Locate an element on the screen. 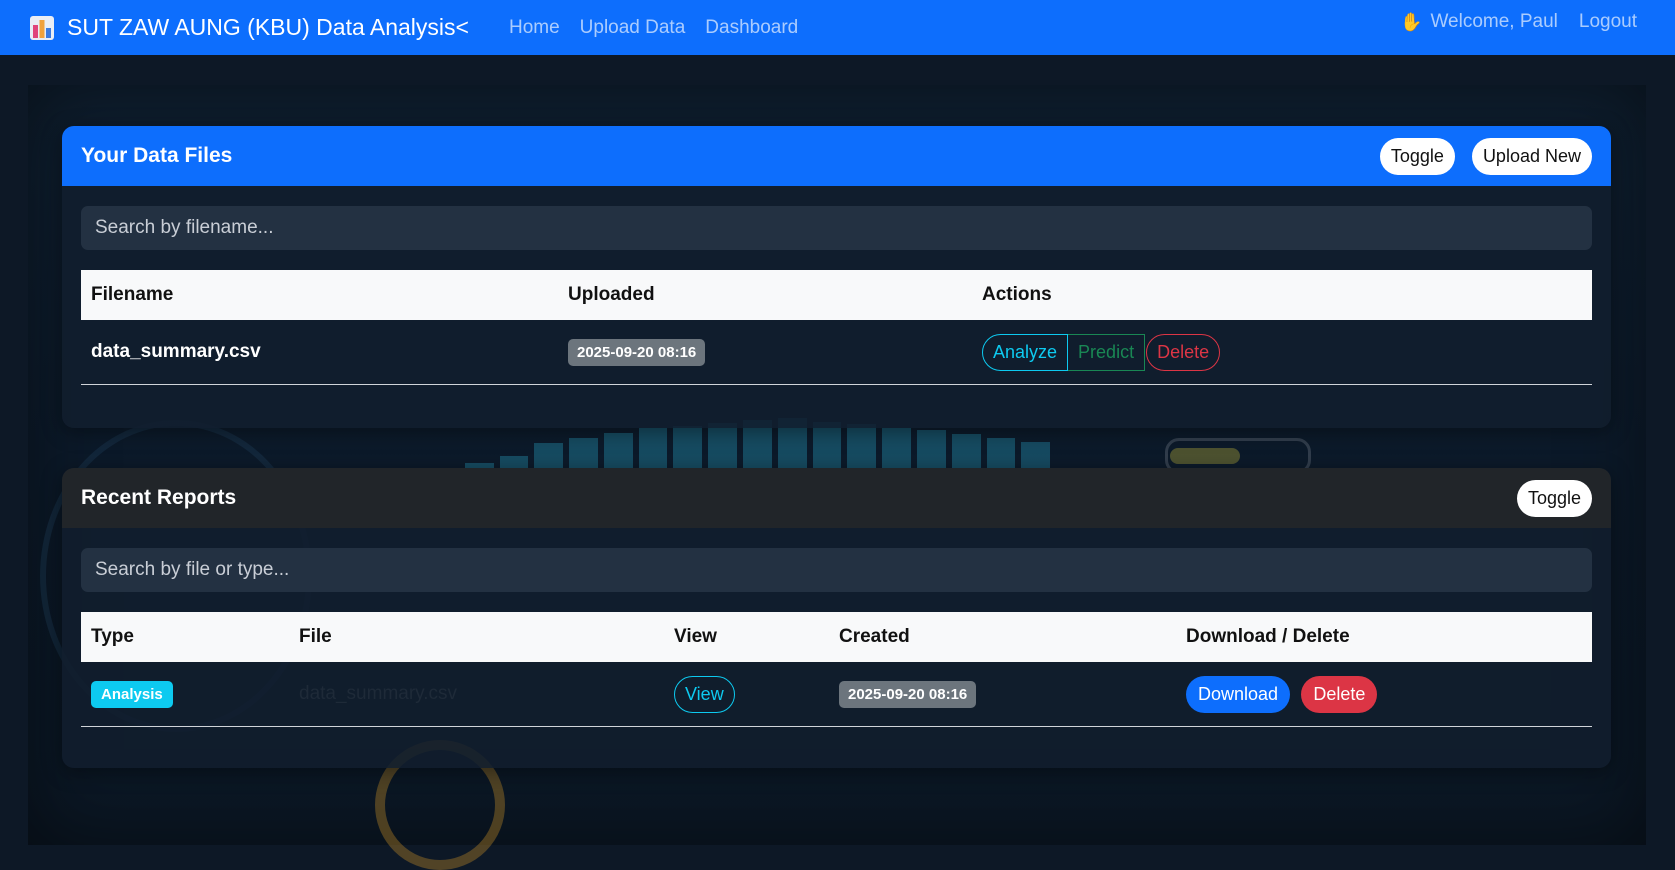 This screenshot has width=1675, height=870. nav-home-link: Home is located at coordinates (534, 28).